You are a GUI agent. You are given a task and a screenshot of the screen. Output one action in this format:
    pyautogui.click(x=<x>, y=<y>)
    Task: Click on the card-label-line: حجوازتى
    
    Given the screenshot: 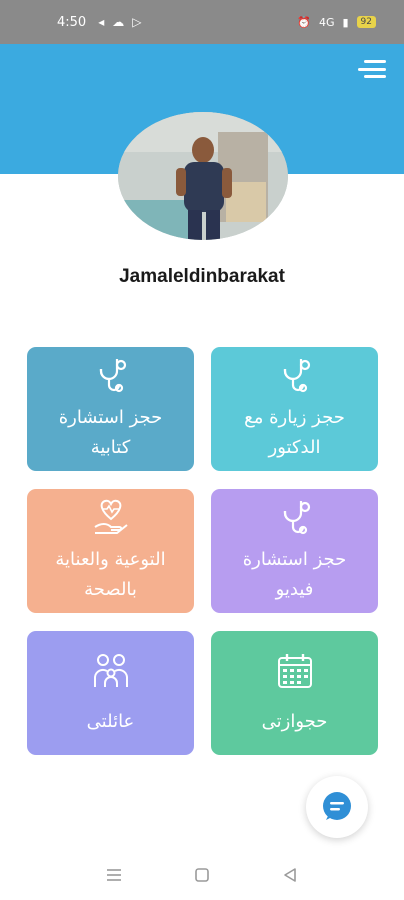 What is the action you would take?
    pyautogui.click(x=294, y=721)
    